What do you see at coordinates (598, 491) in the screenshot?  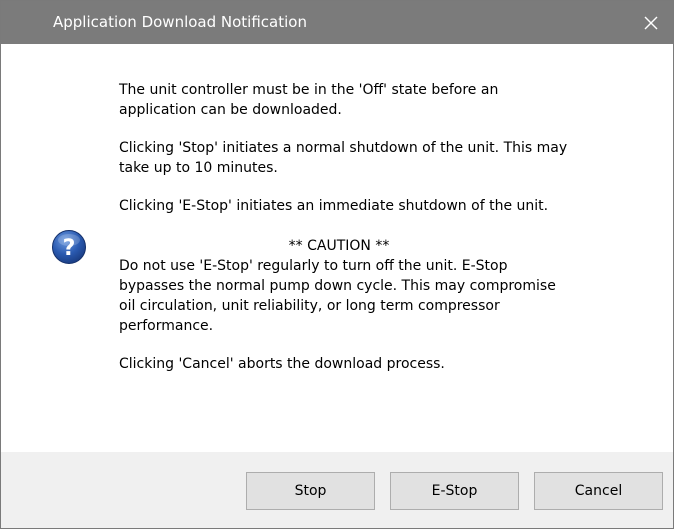 I see `cancel-button: Cancel` at bounding box center [598, 491].